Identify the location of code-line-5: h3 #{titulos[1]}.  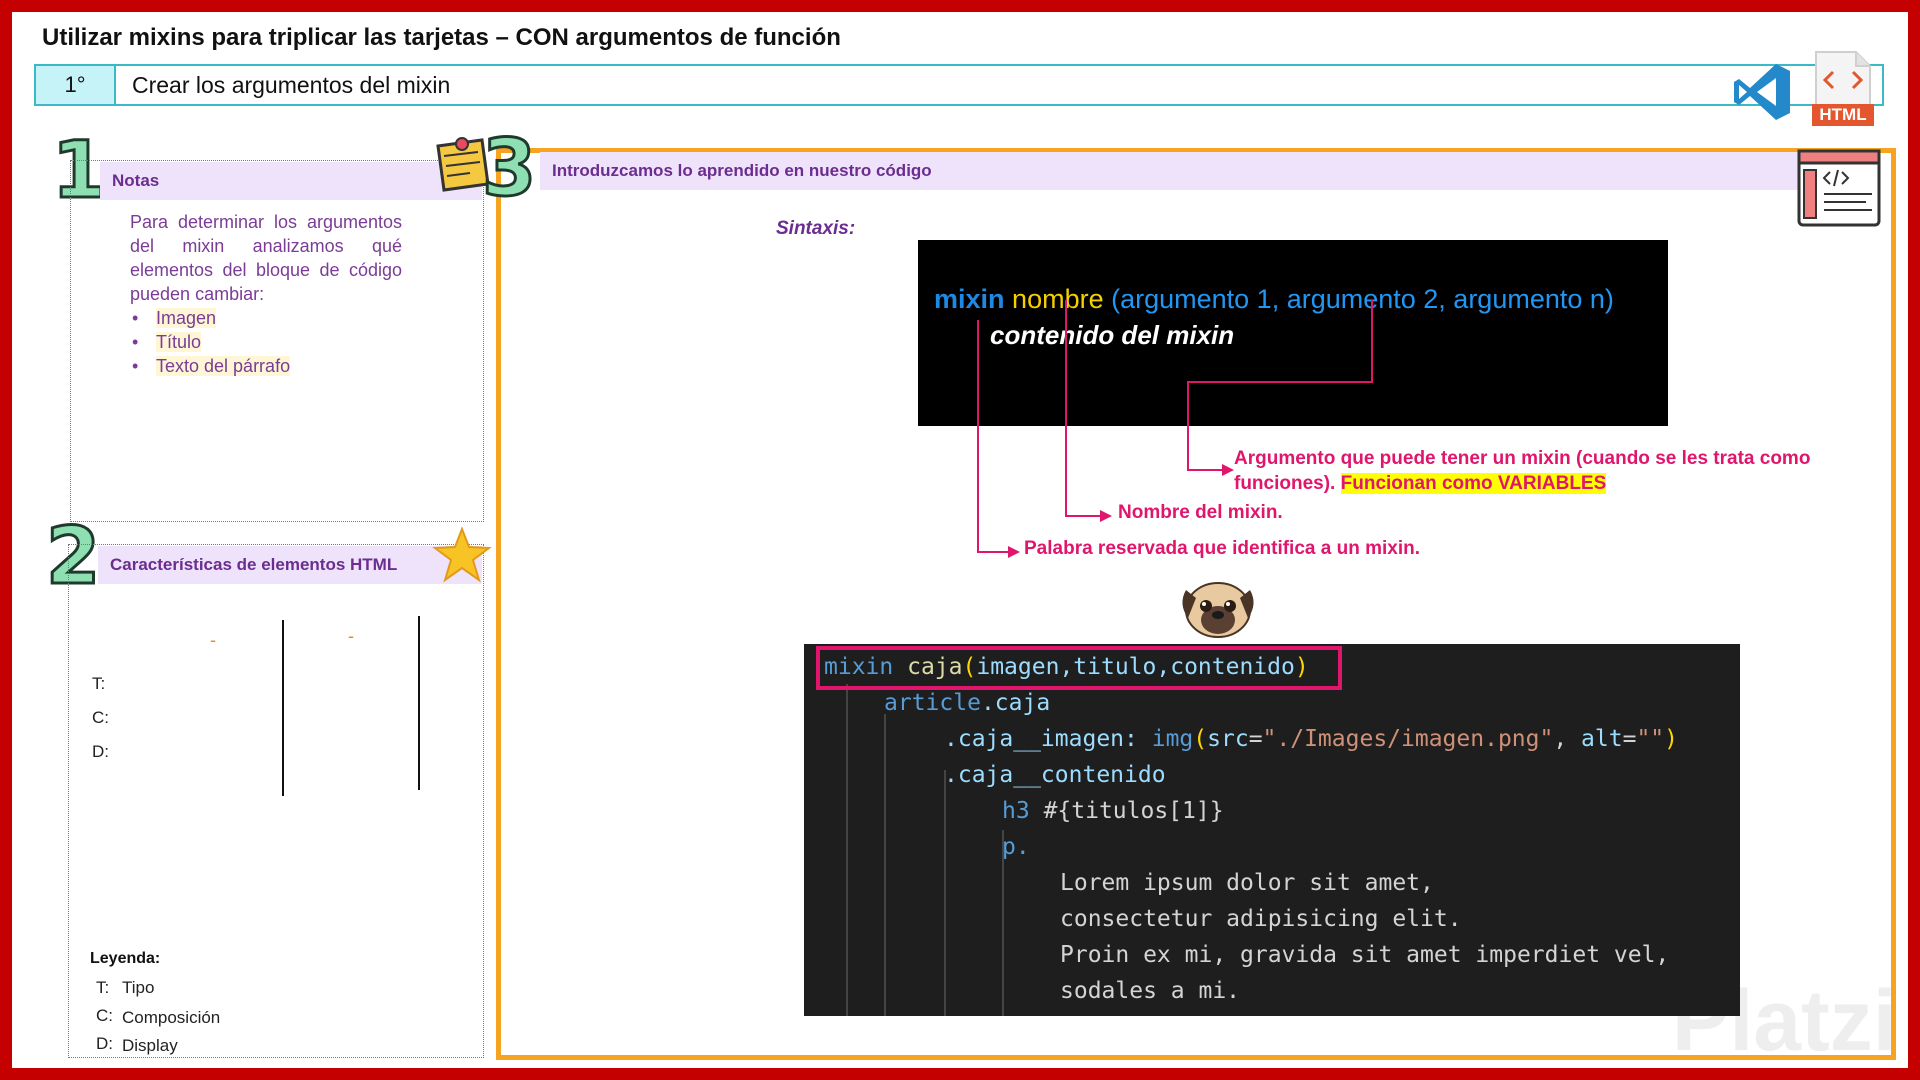
(1113, 811).